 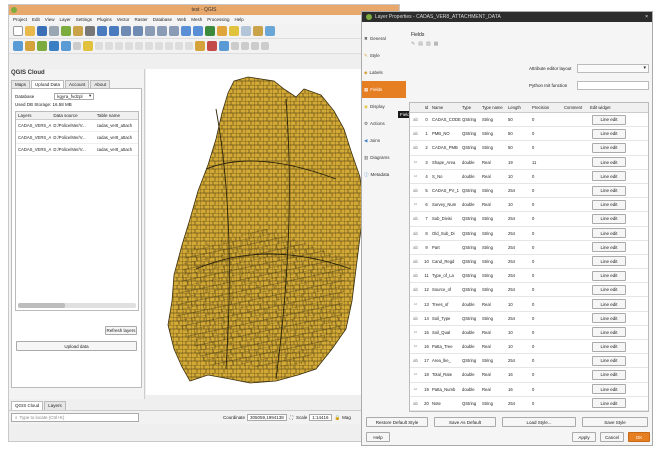 What do you see at coordinates (529, 262) in the screenshot?
I see `field-row: ab 10 Cand_Regd QString String 254 0 Line edit` at bounding box center [529, 262].